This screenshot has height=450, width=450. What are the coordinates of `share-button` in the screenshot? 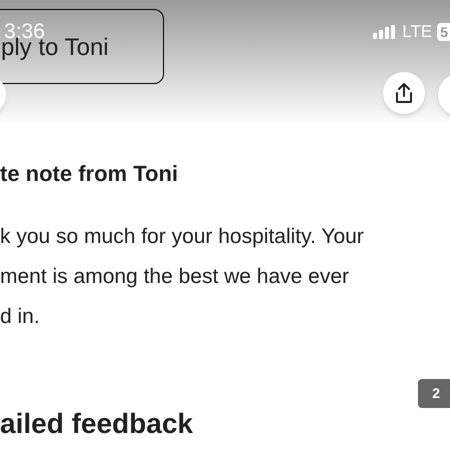 It's located at (404, 93).